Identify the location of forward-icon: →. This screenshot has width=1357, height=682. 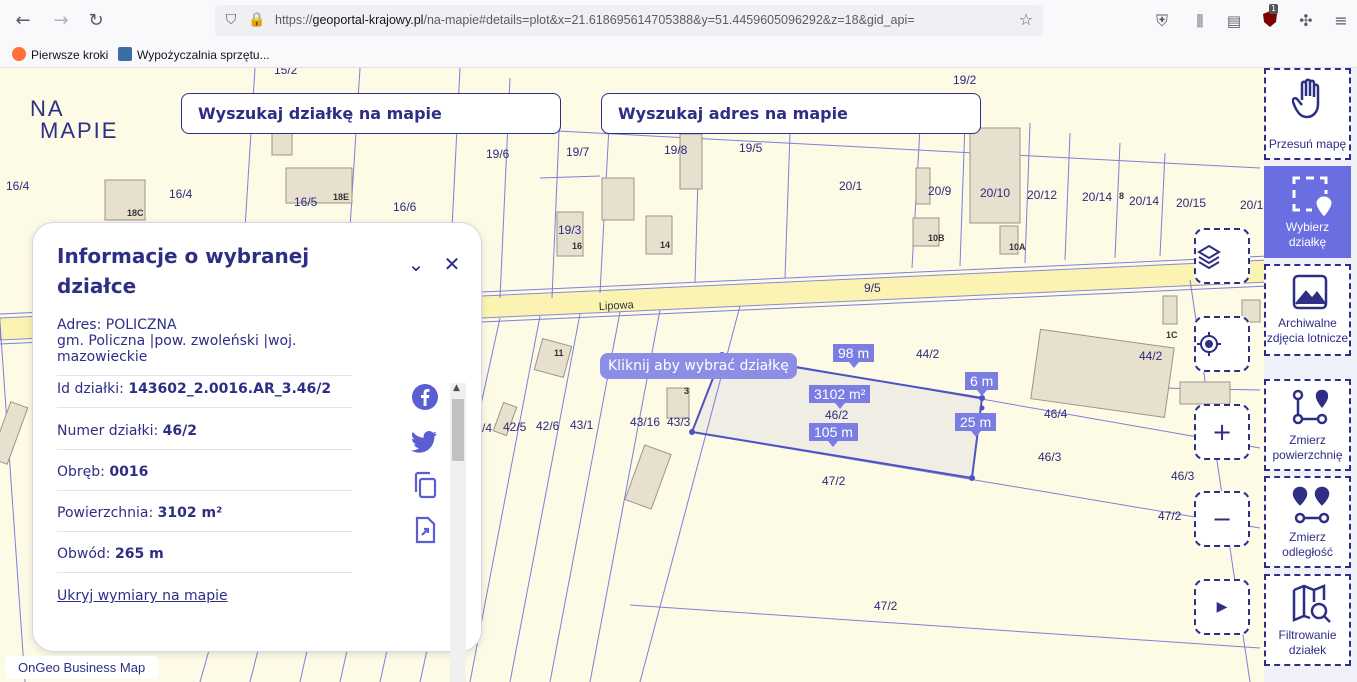
(61, 21).